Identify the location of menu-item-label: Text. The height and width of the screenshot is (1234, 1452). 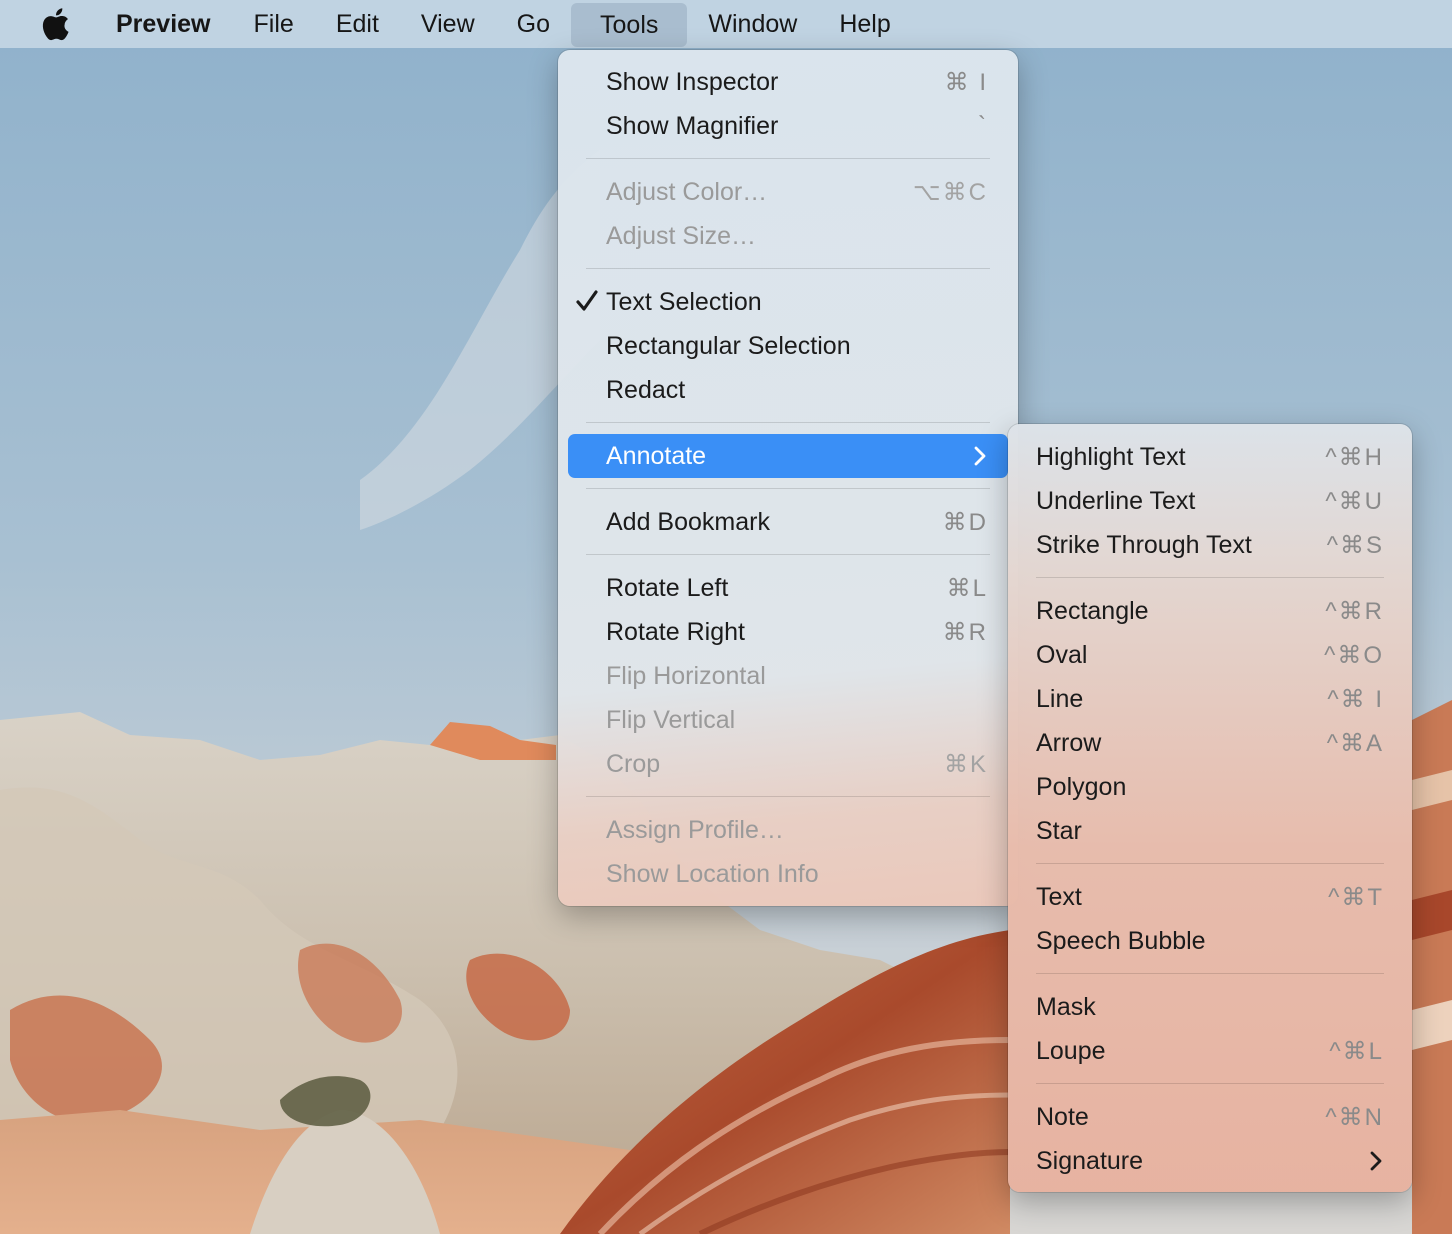
(1059, 896).